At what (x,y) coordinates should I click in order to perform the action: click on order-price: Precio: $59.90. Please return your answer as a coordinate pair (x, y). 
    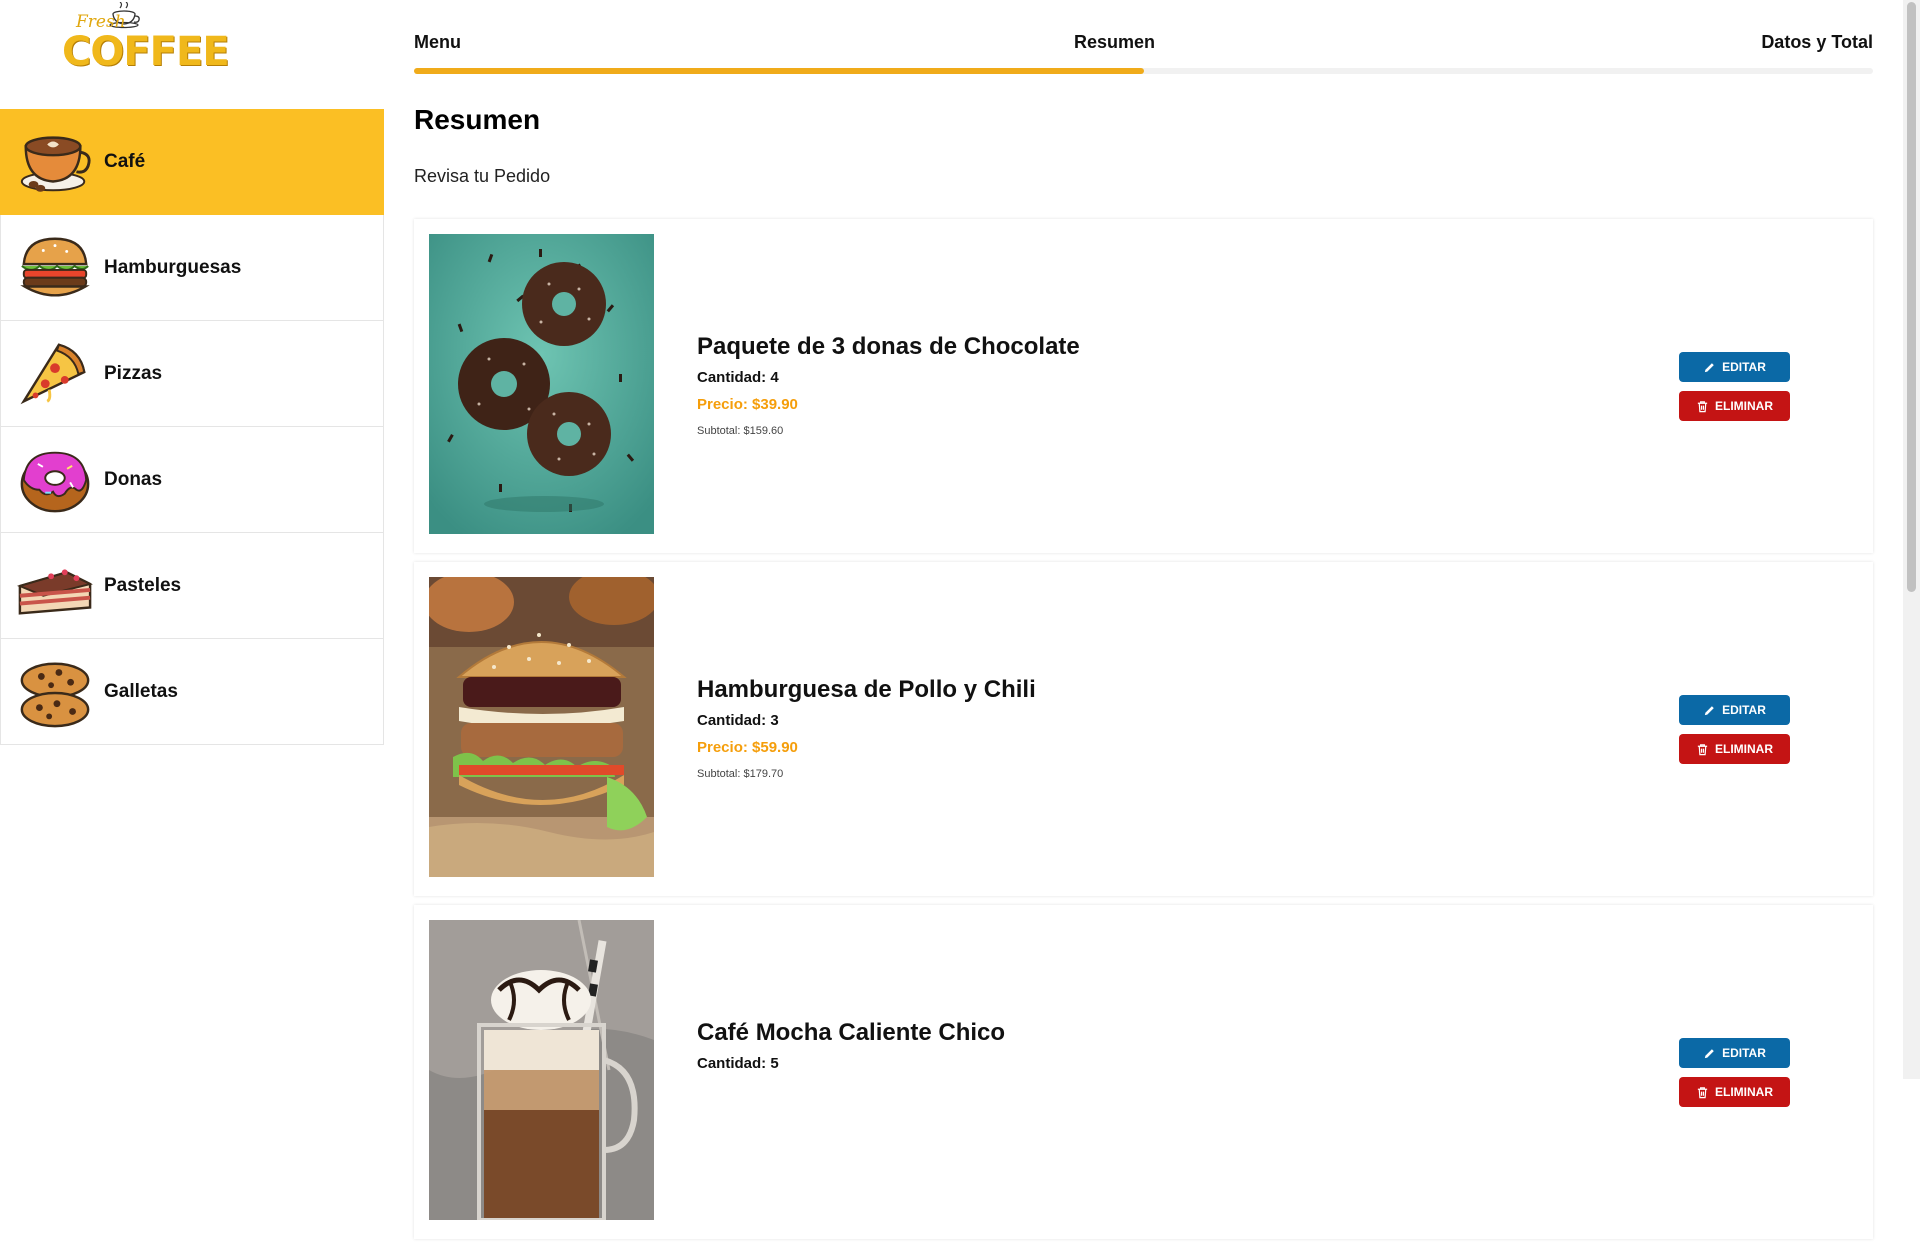
    Looking at the image, I should click on (747, 747).